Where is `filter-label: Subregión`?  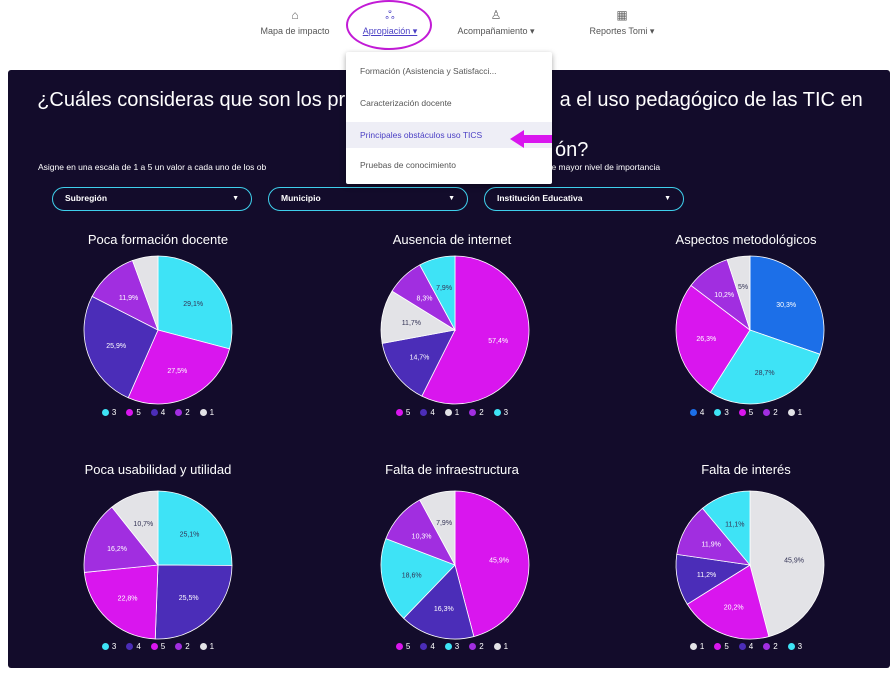
filter-label: Subregión is located at coordinates (86, 198).